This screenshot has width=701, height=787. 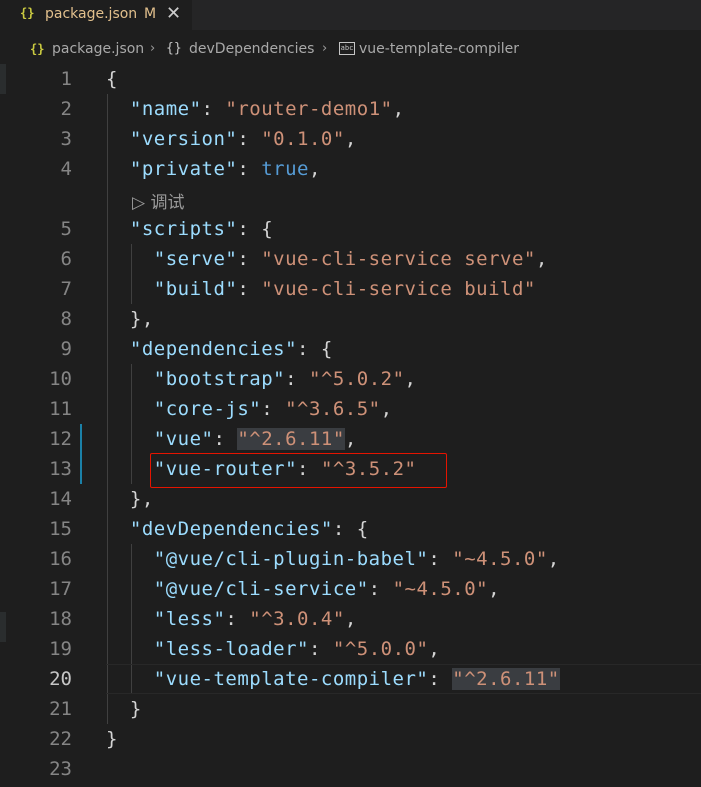 I want to click on code-line: 17 "@vue/cli-service": "~4.5.0",, so click(x=350, y=589).